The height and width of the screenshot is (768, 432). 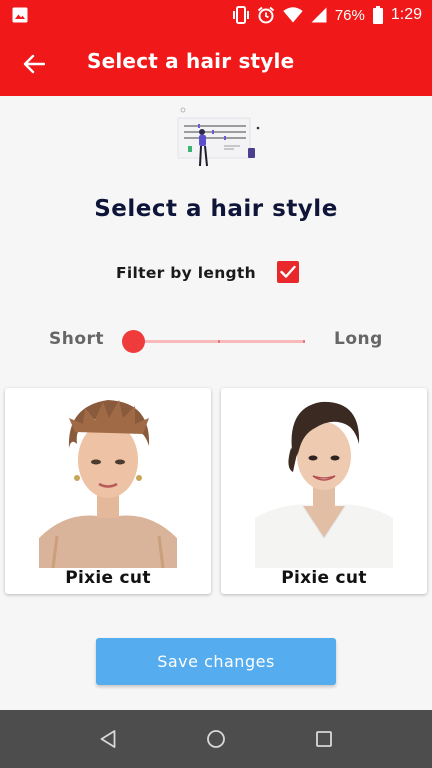 What do you see at coordinates (20, 15) in the screenshot?
I see `image-icon` at bounding box center [20, 15].